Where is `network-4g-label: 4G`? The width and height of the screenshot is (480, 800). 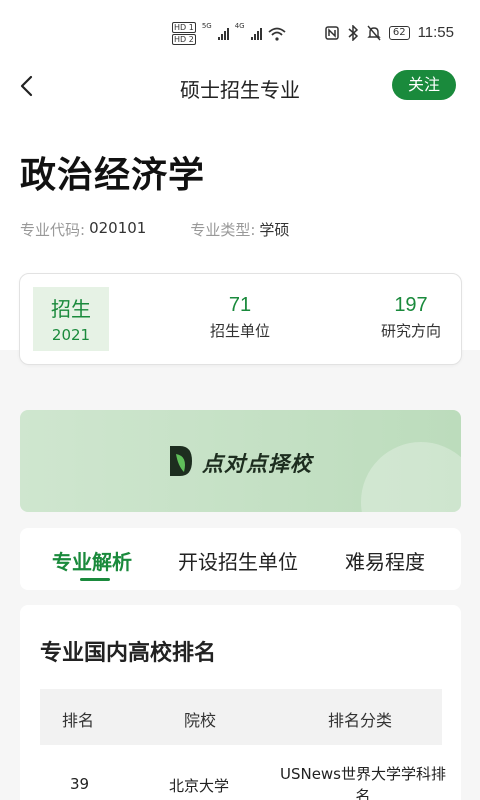 network-4g-label: 4G is located at coordinates (239, 26).